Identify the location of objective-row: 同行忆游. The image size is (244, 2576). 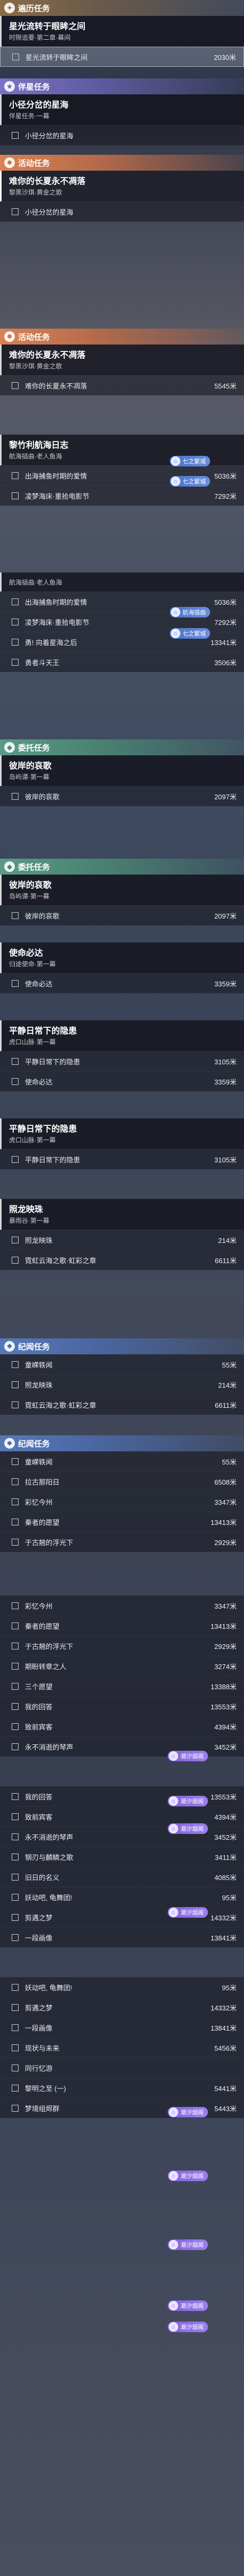
(122, 2068).